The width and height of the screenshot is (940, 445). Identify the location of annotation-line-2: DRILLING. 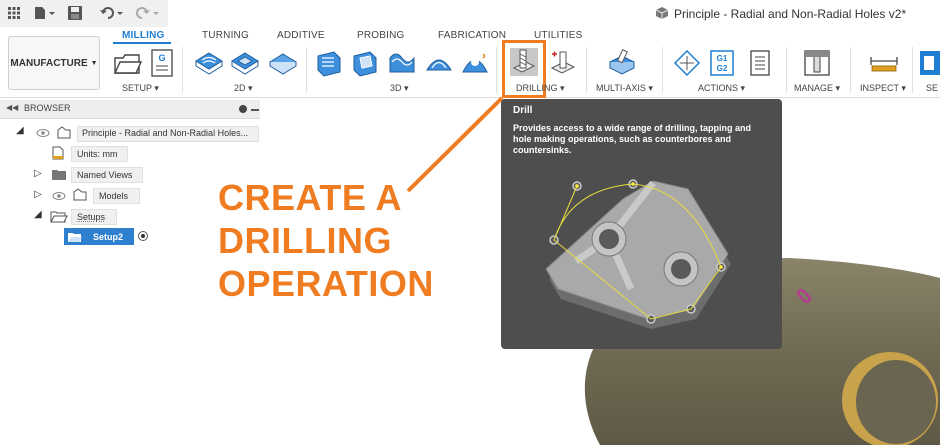
(305, 240).